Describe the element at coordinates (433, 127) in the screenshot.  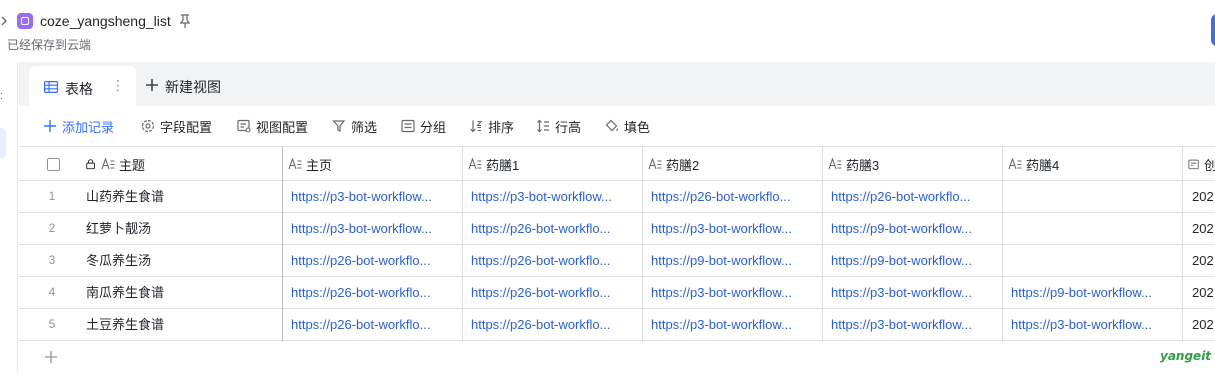
I see `group-label: 分组` at that location.